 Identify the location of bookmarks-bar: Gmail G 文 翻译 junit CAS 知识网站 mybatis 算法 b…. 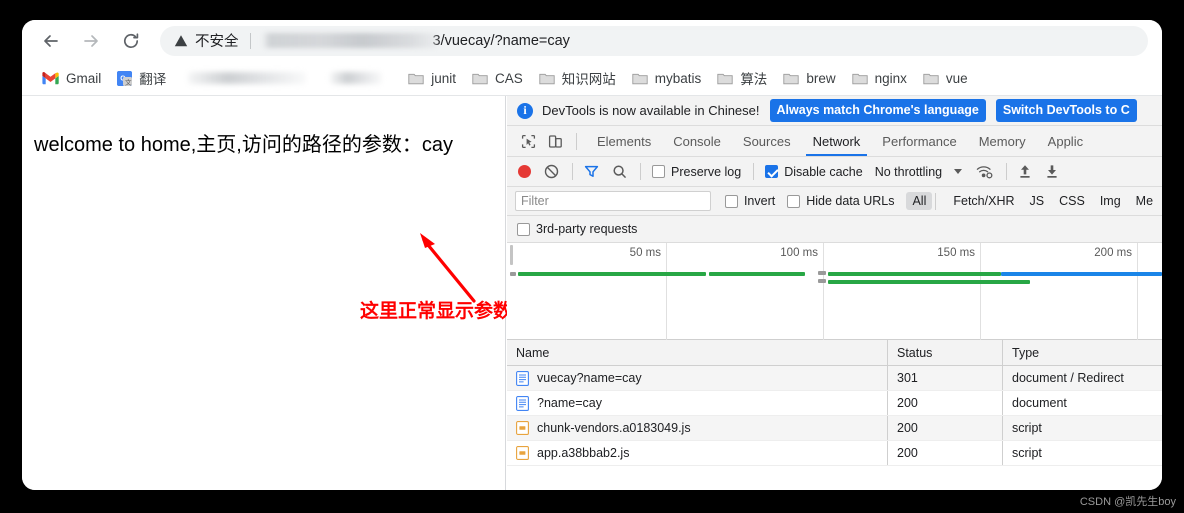
(592, 78).